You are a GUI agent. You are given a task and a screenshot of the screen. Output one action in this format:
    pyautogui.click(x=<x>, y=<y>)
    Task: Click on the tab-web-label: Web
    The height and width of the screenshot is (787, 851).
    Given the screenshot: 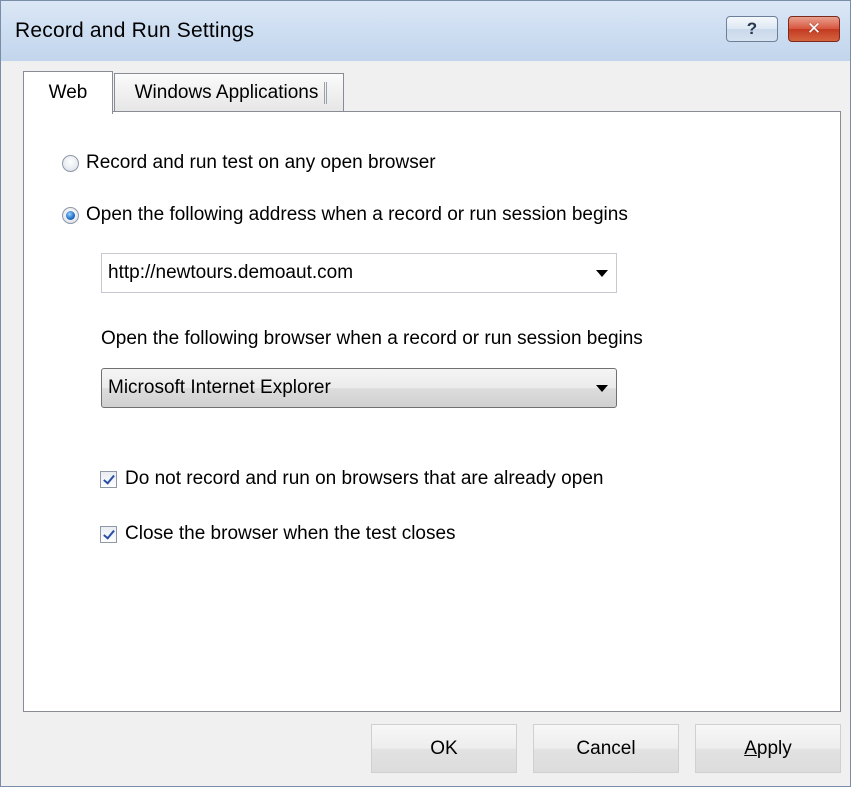 What is the action you would take?
    pyautogui.click(x=68, y=92)
    